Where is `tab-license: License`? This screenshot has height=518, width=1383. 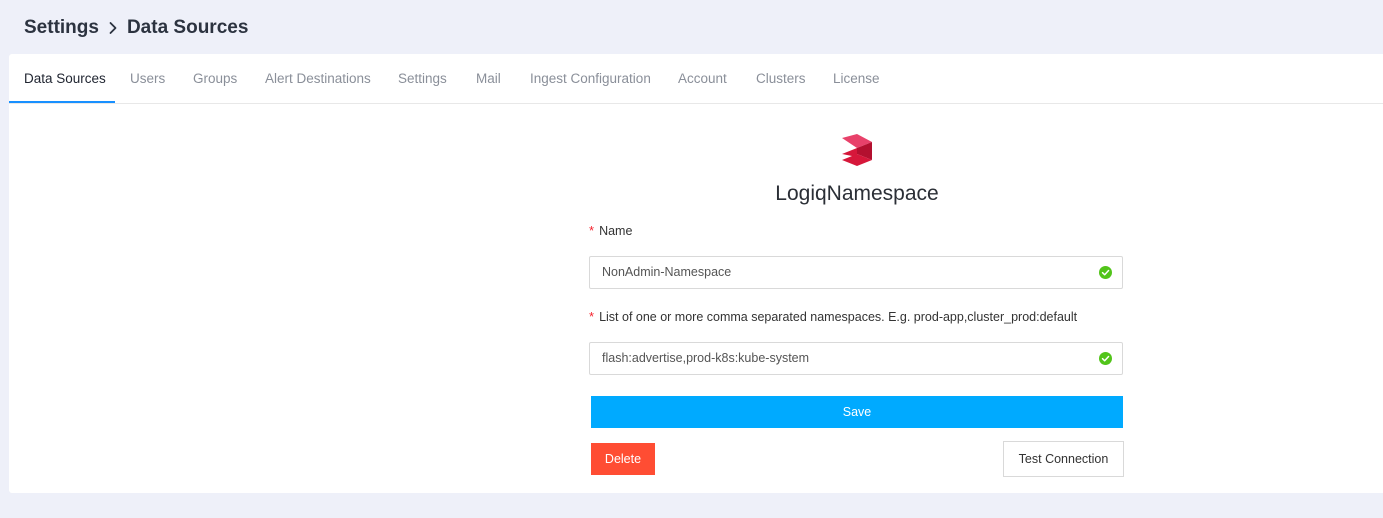
tab-license: License is located at coordinates (856, 78).